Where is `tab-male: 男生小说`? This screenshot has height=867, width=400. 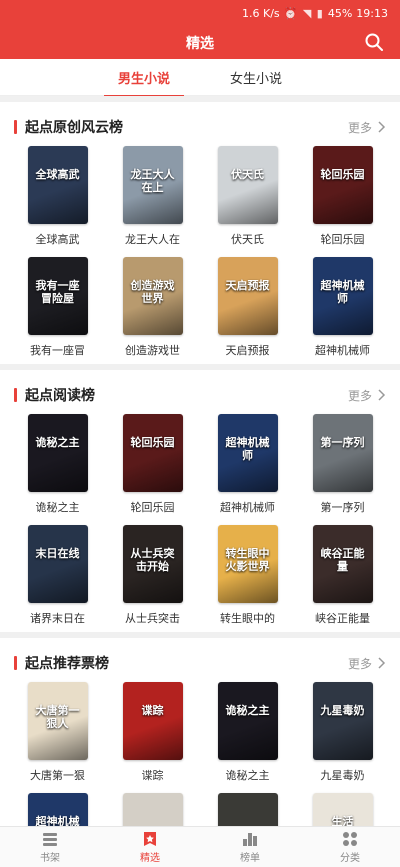
tab-male: 男生小说 is located at coordinates (144, 79).